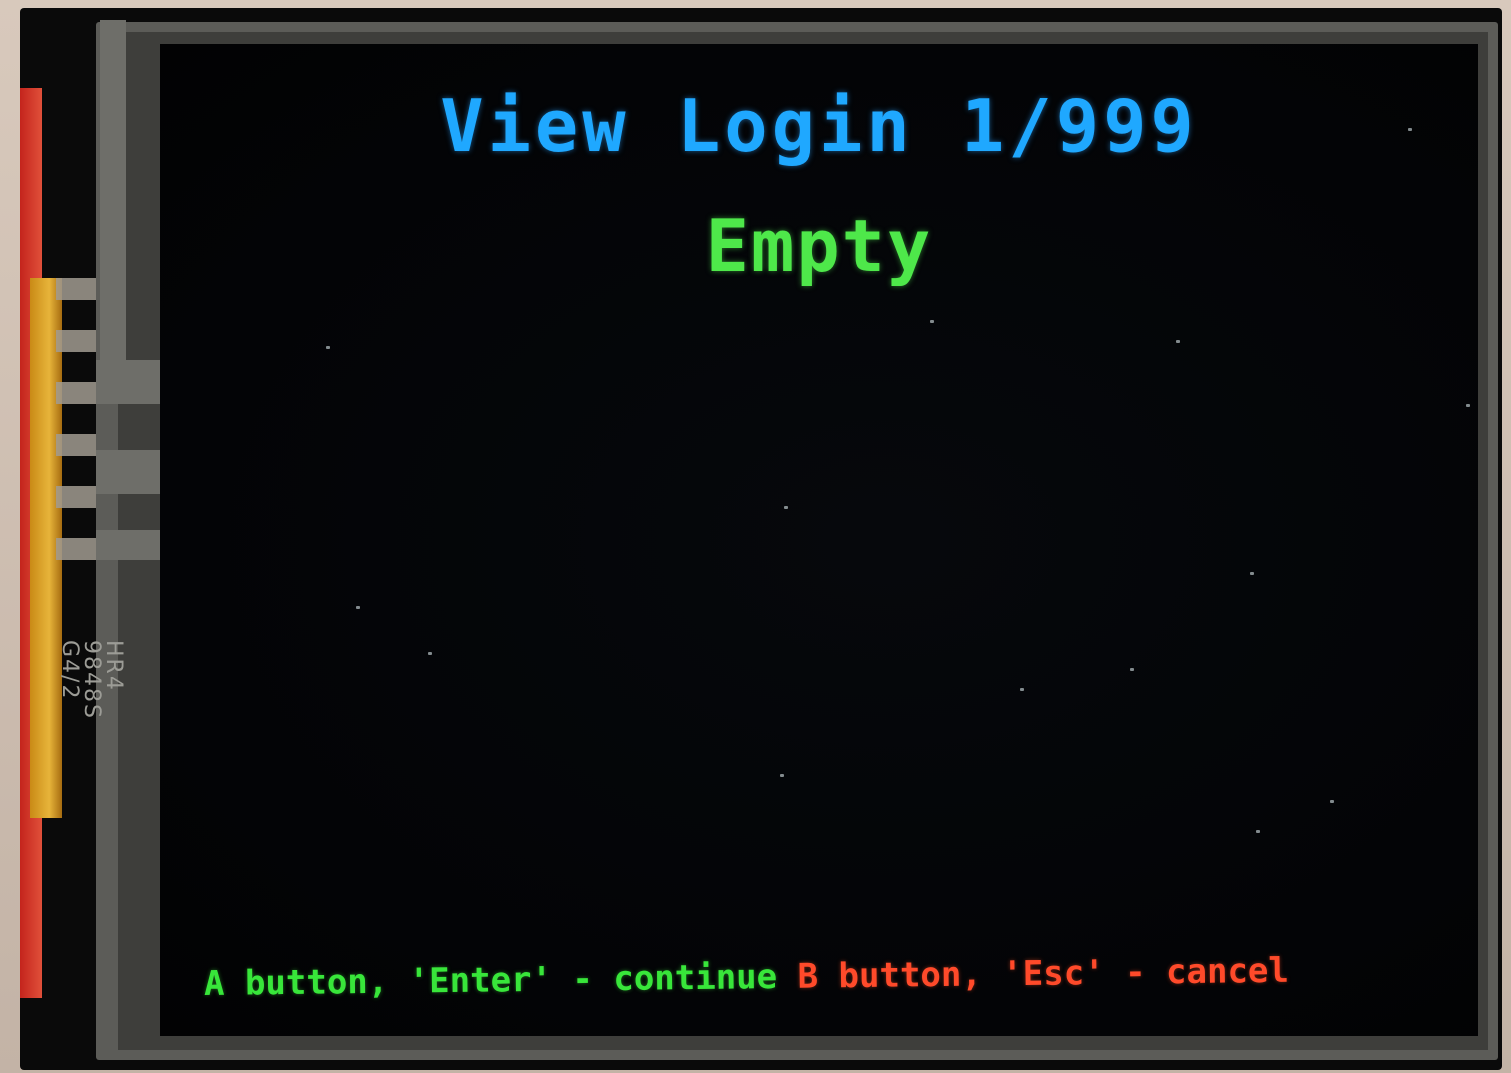 This screenshot has width=1511, height=1073. I want to click on continue-hint: A button, 'Enter' - continue, so click(491, 980).